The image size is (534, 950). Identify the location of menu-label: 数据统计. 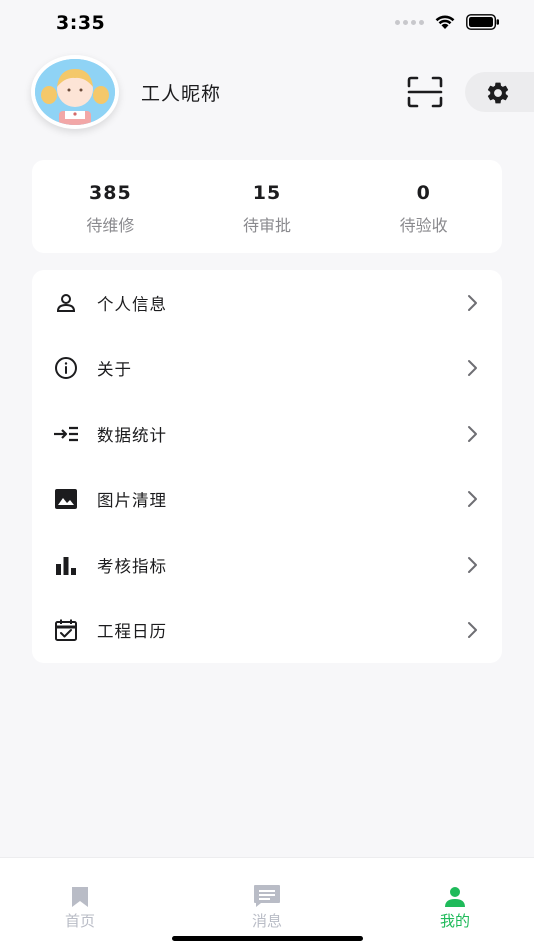
(132, 435).